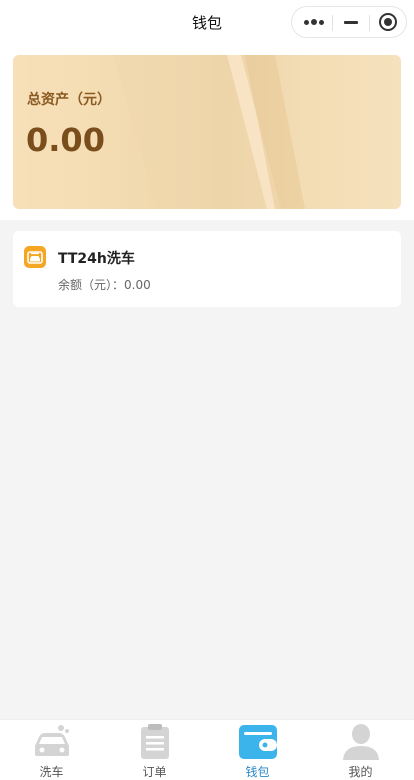  What do you see at coordinates (360, 772) in the screenshot?
I see `tab-label: 我的` at bounding box center [360, 772].